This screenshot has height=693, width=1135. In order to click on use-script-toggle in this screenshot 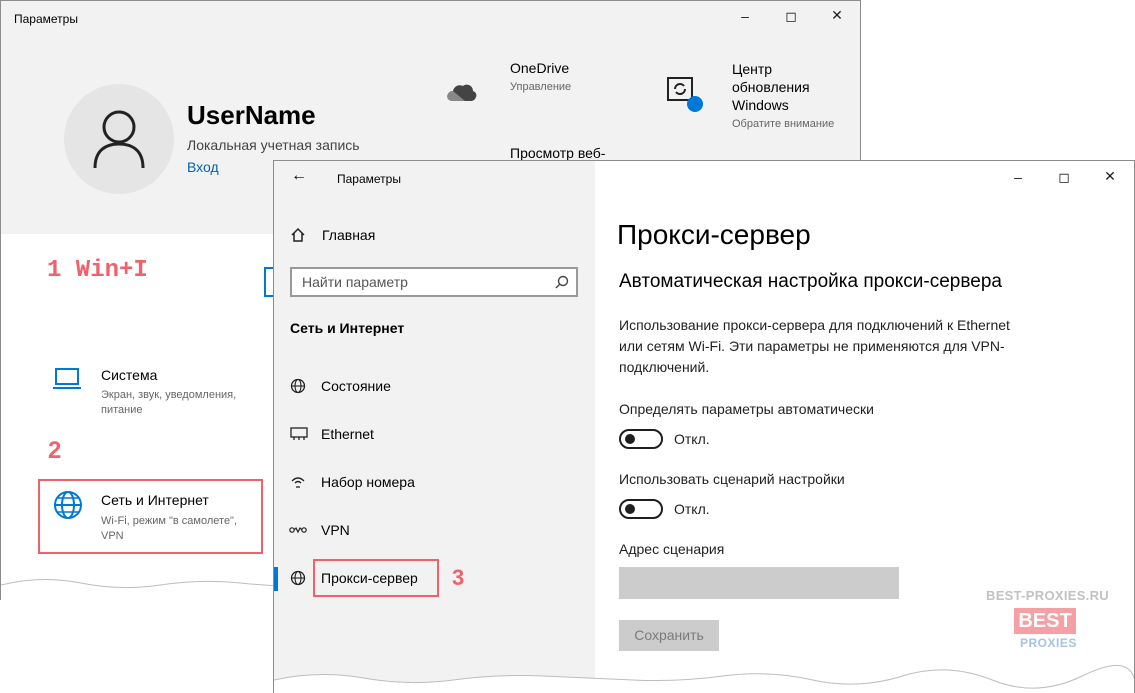, I will do `click(641, 509)`.